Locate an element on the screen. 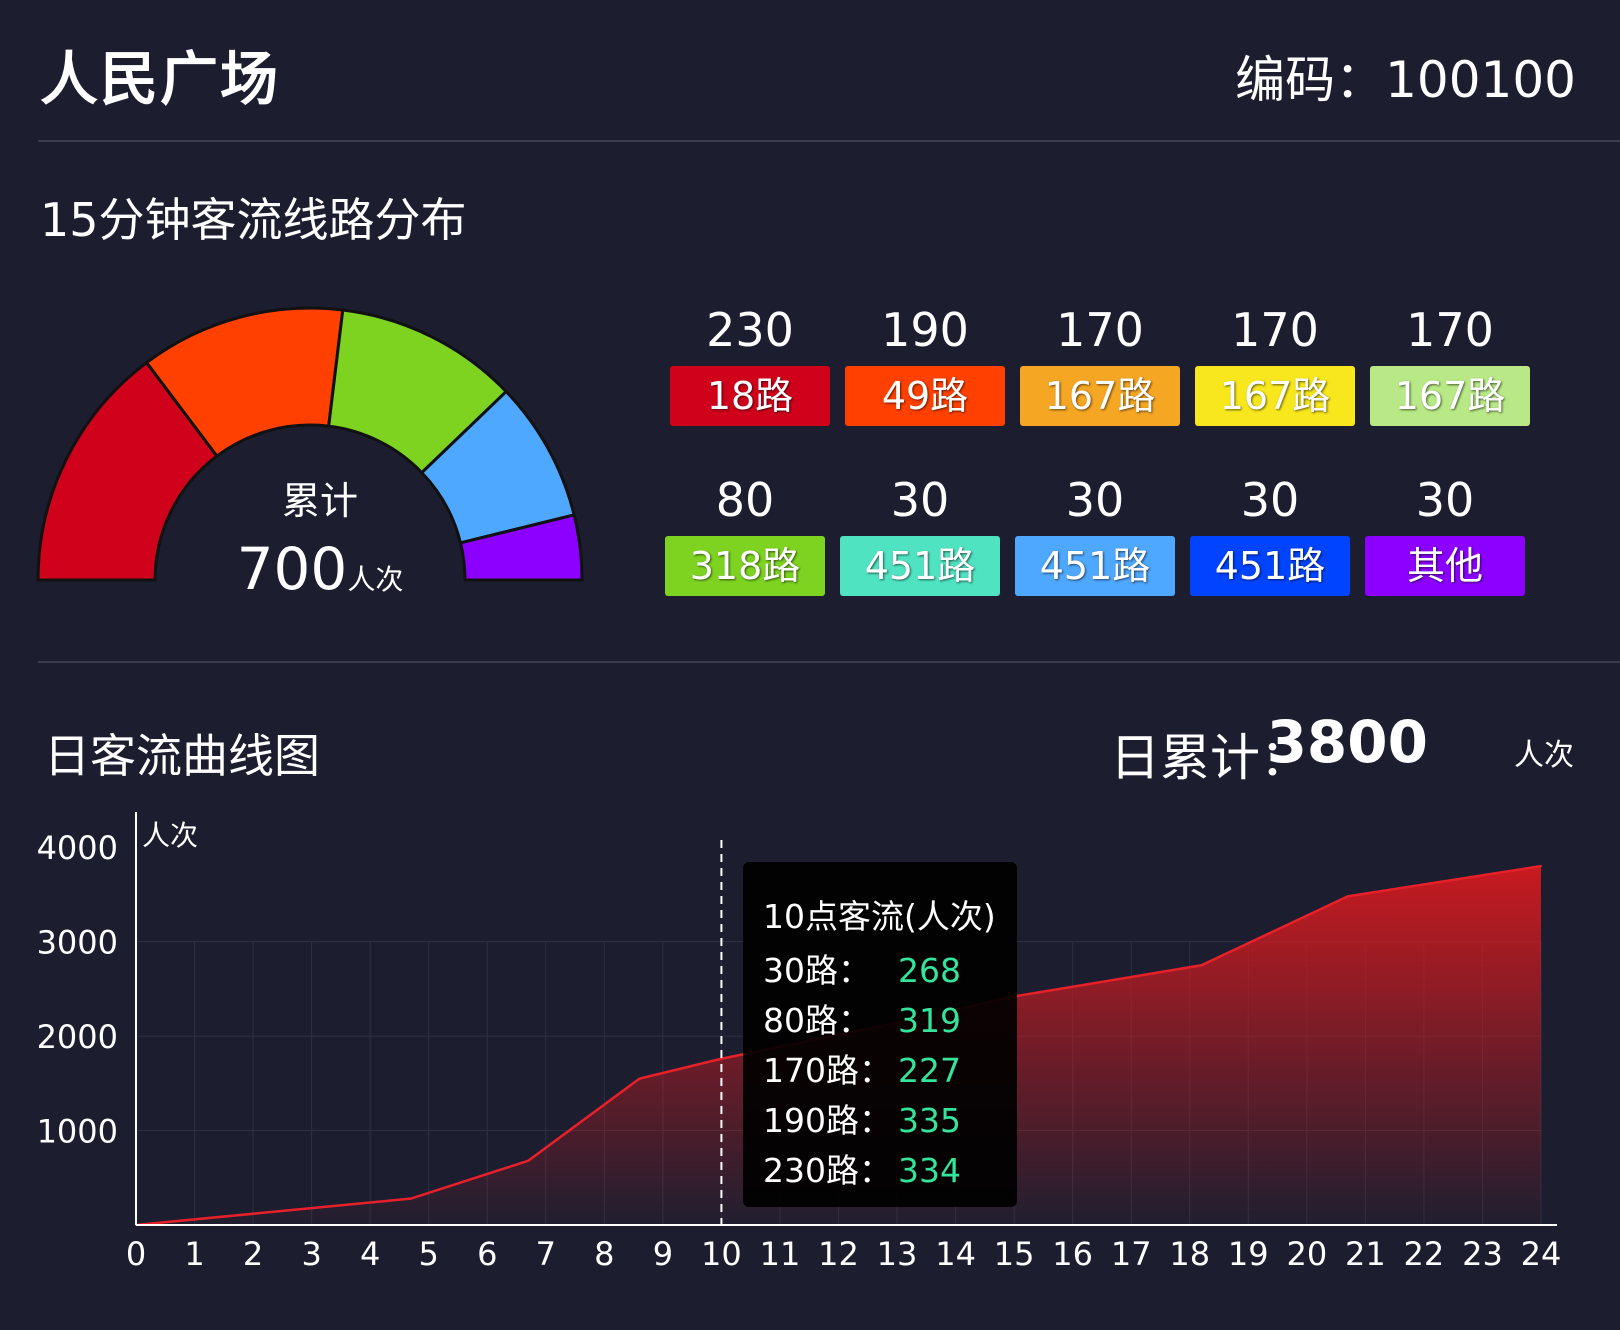 The height and width of the screenshot is (1330, 1620). x-tick-label: 20 is located at coordinates (1306, 1254).